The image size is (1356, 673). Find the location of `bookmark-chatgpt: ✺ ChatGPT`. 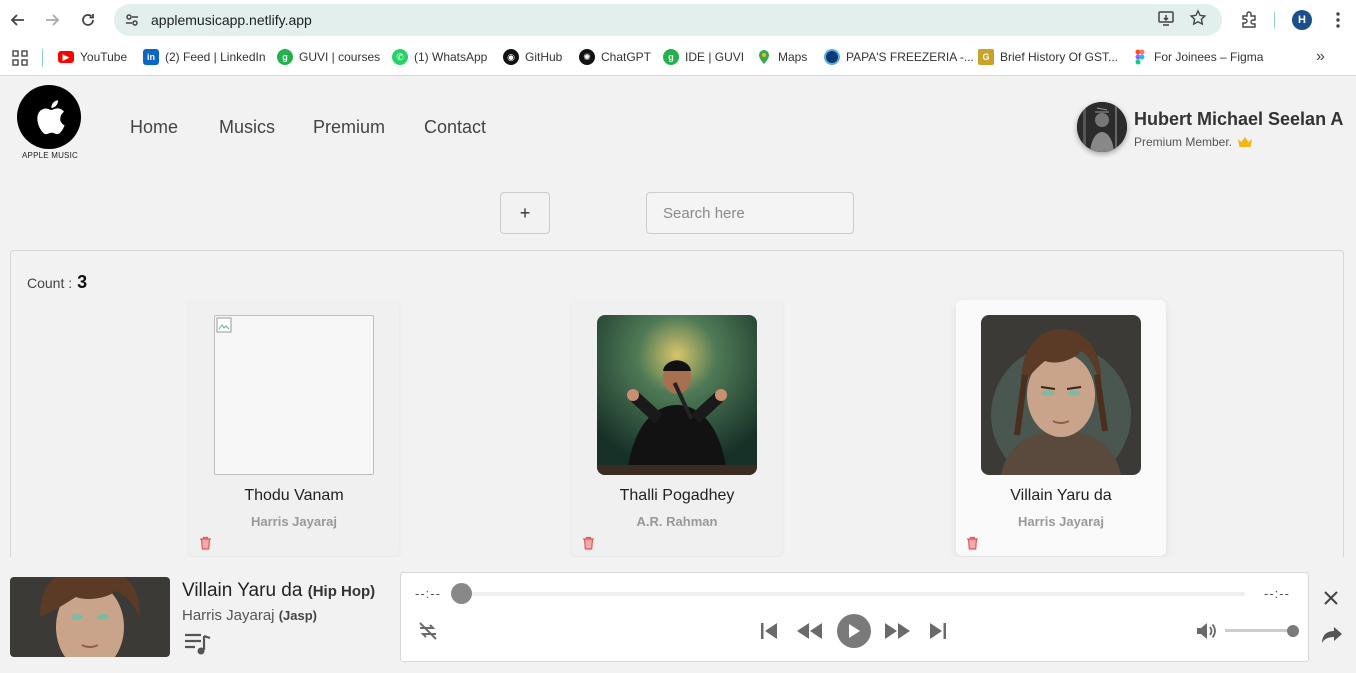

bookmark-chatgpt: ✺ ChatGPT is located at coordinates (615, 57).